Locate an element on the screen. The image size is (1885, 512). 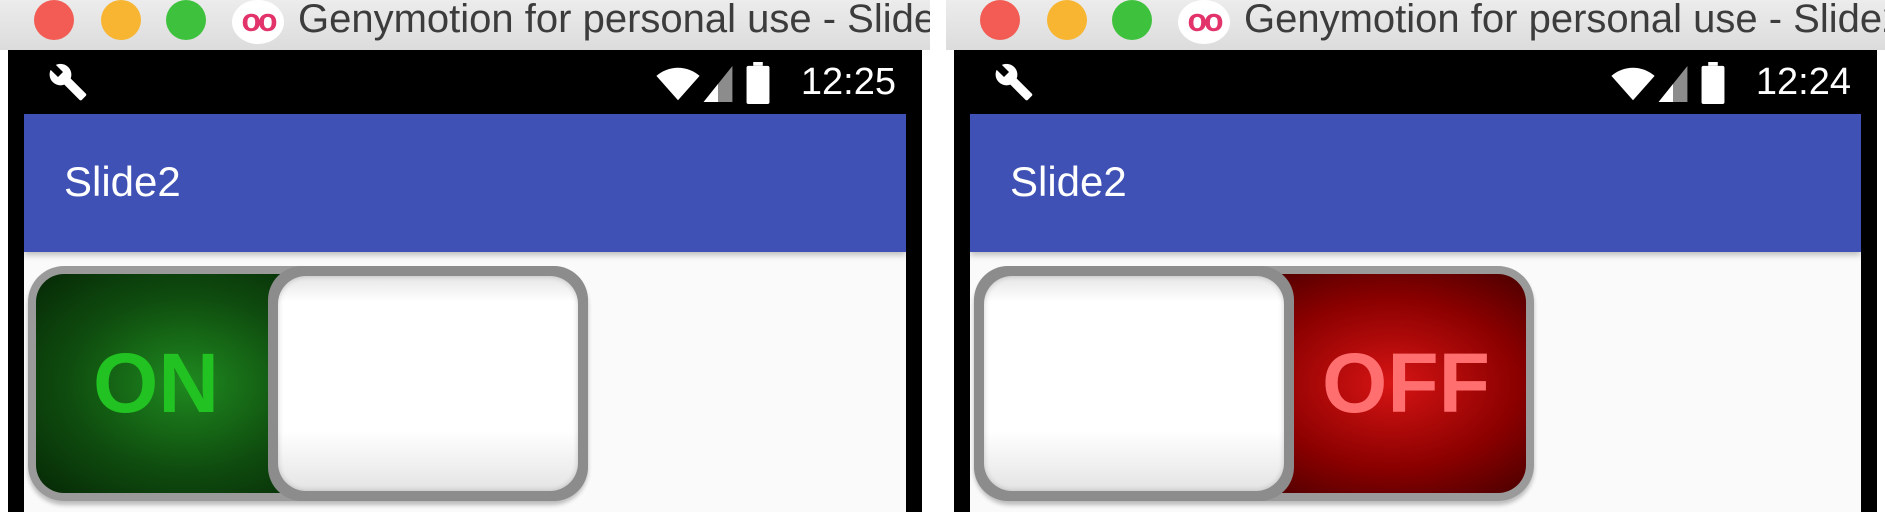
toggle-switch-on: ON is located at coordinates (308, 383).